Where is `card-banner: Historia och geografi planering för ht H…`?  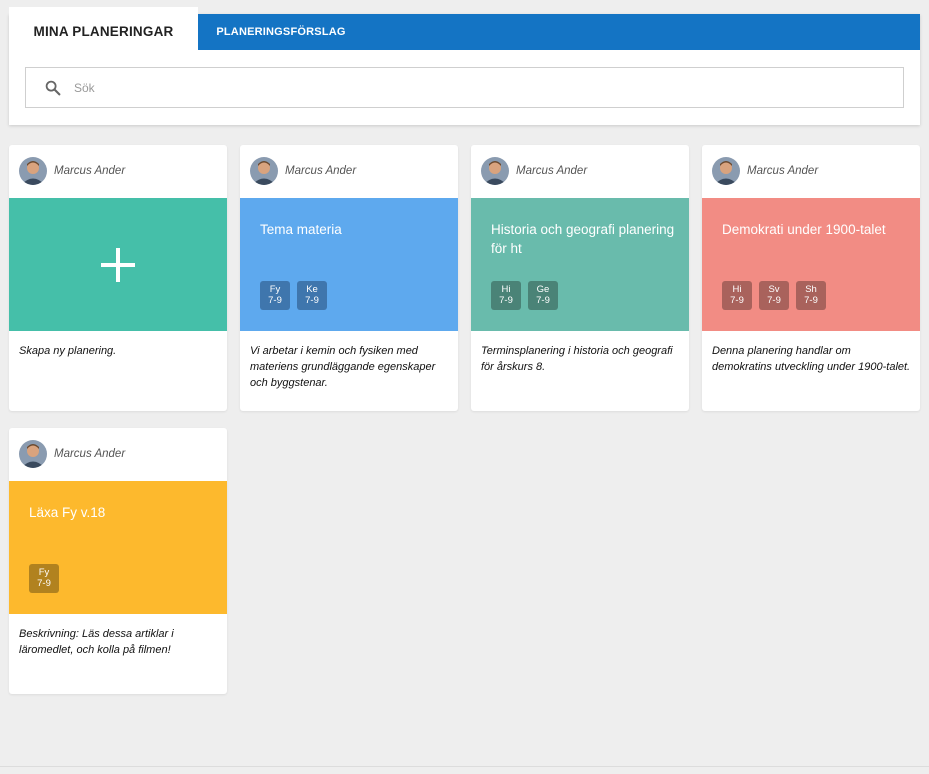
card-banner: Historia och geografi planering för ht H… is located at coordinates (580, 264).